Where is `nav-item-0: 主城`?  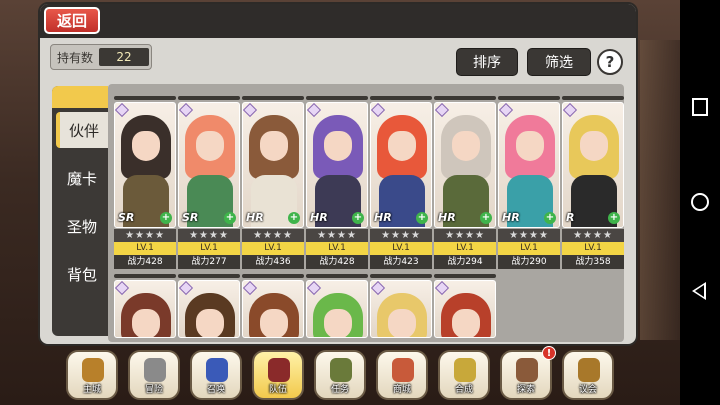 nav-item-0: 主城 is located at coordinates (92, 375).